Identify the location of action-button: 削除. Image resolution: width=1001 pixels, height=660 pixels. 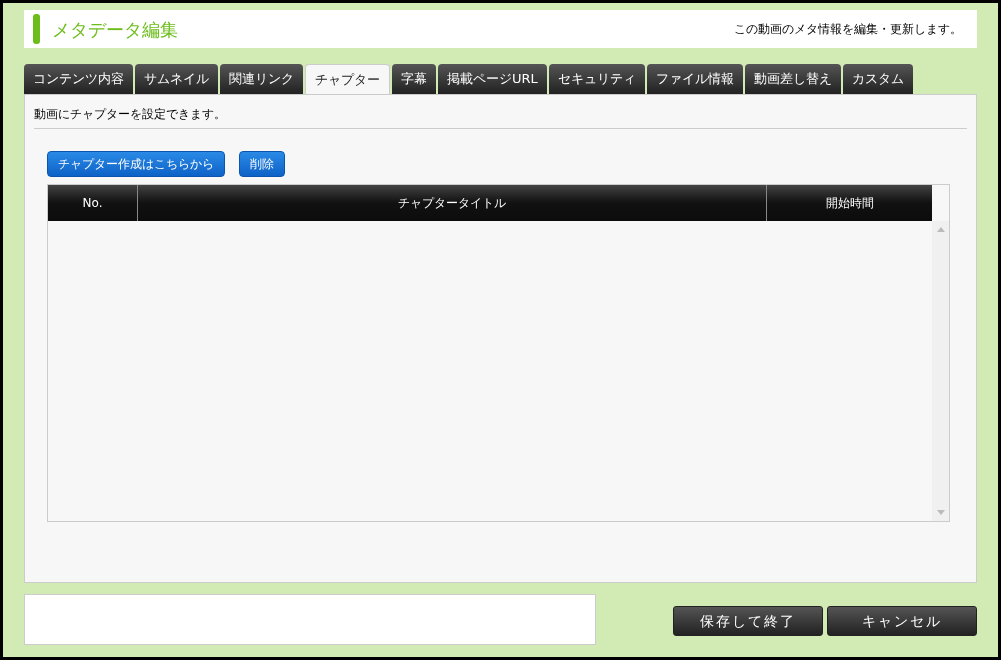
(262, 164).